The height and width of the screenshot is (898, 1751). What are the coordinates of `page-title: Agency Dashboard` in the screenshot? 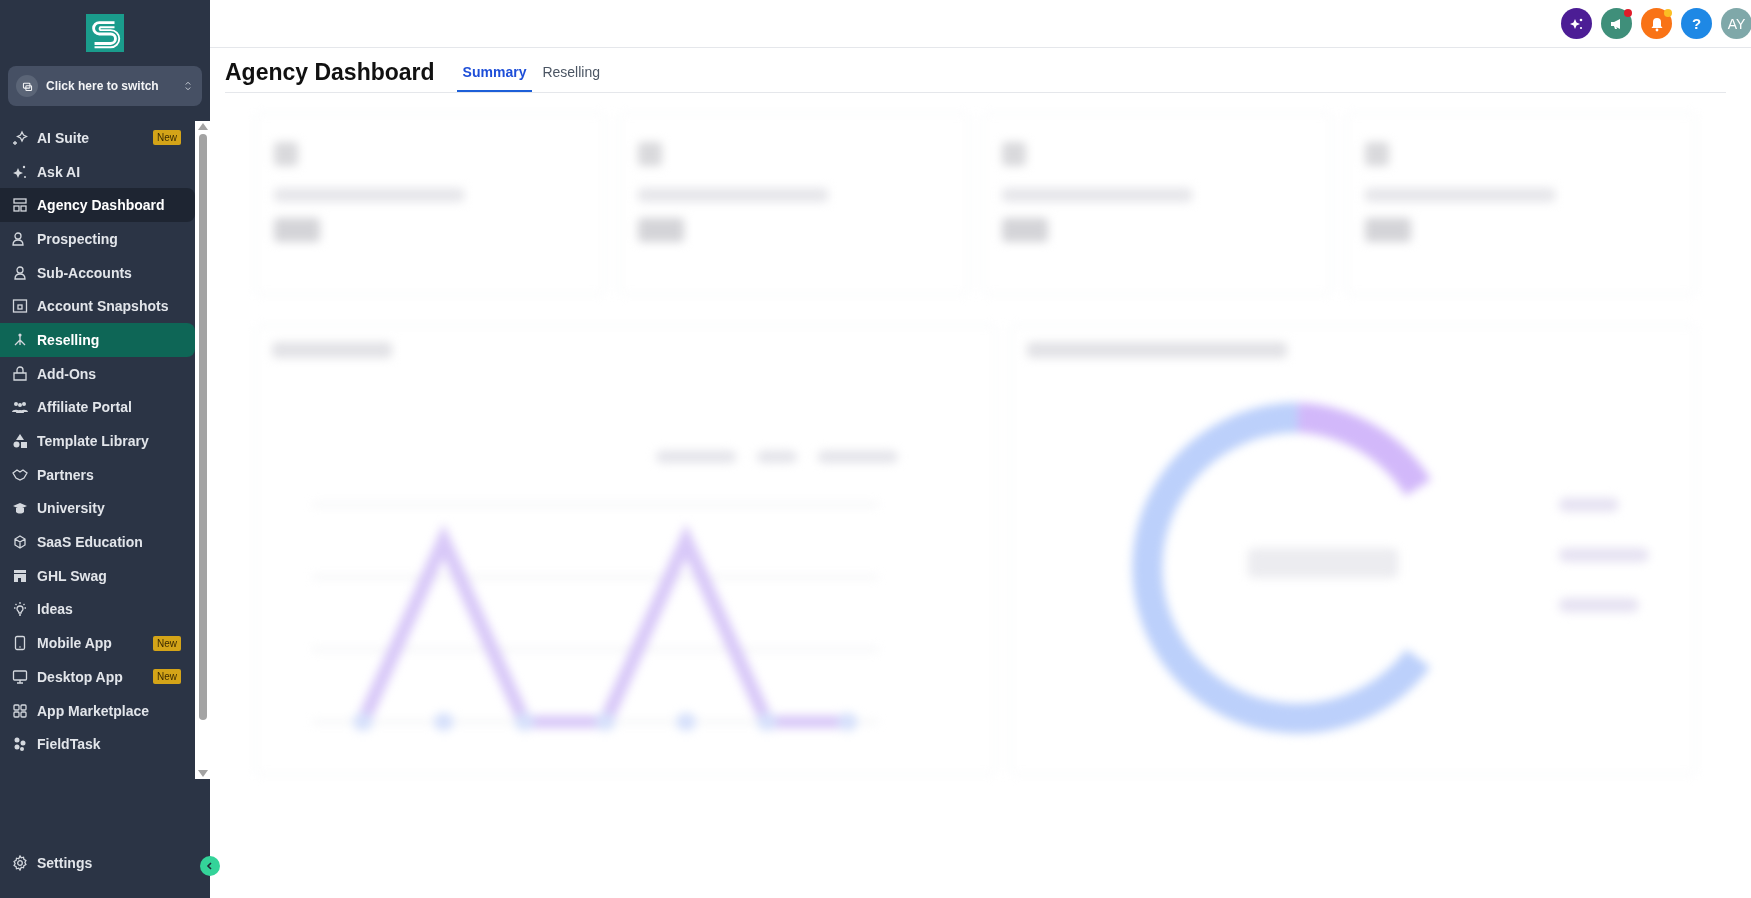 It's located at (330, 72).